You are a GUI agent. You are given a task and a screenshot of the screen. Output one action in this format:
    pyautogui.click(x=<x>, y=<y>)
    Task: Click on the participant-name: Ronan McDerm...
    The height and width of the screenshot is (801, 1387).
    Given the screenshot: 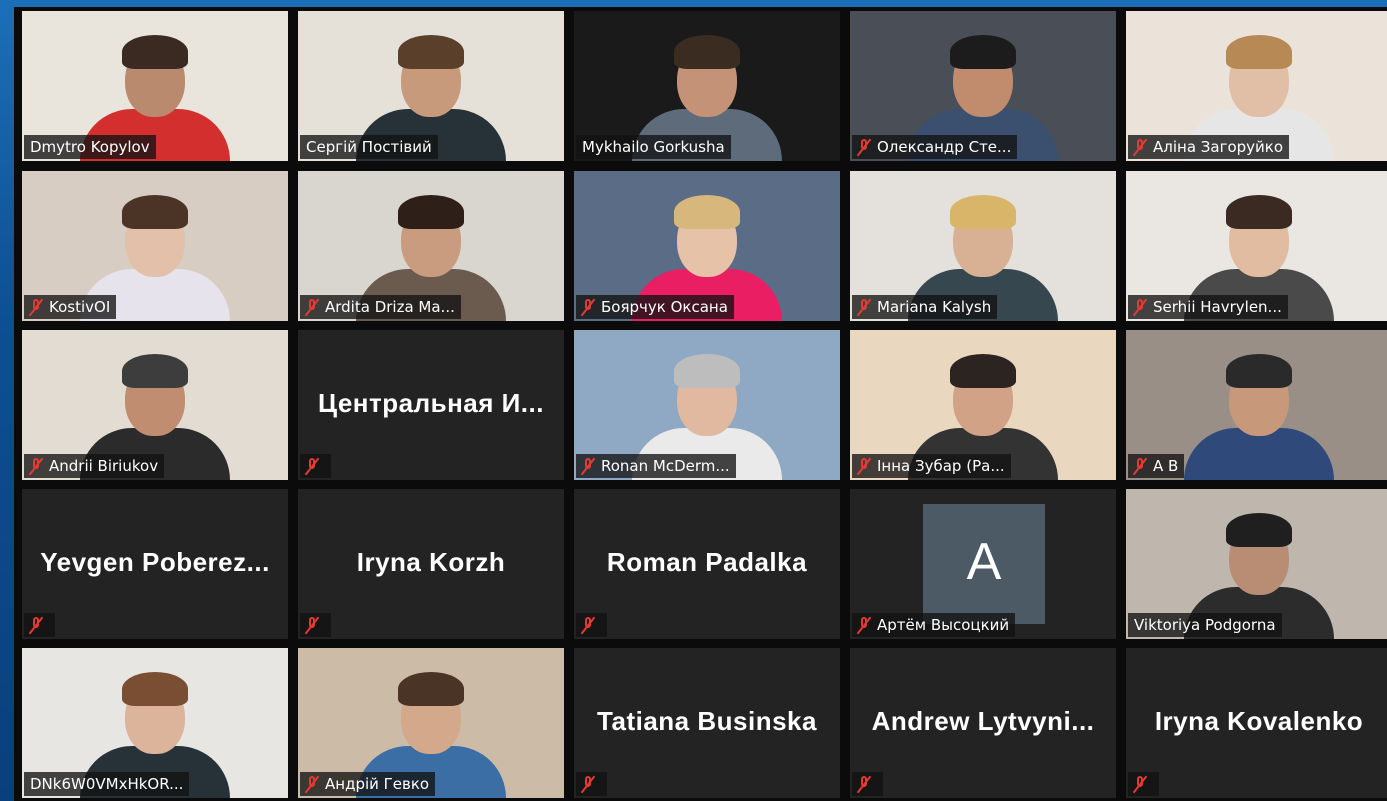 What is the action you would take?
    pyautogui.click(x=665, y=466)
    